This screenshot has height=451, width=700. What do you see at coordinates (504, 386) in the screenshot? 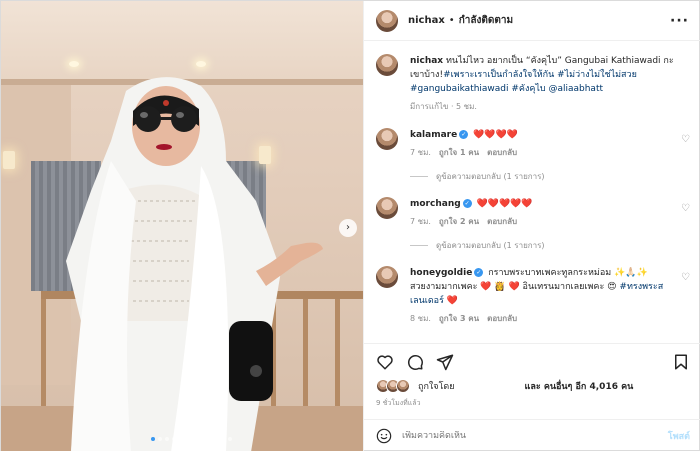
I see `likes-summary: ถูกใจโดย และ คนอื่นๆ อีก 4,016 คน` at bounding box center [504, 386].